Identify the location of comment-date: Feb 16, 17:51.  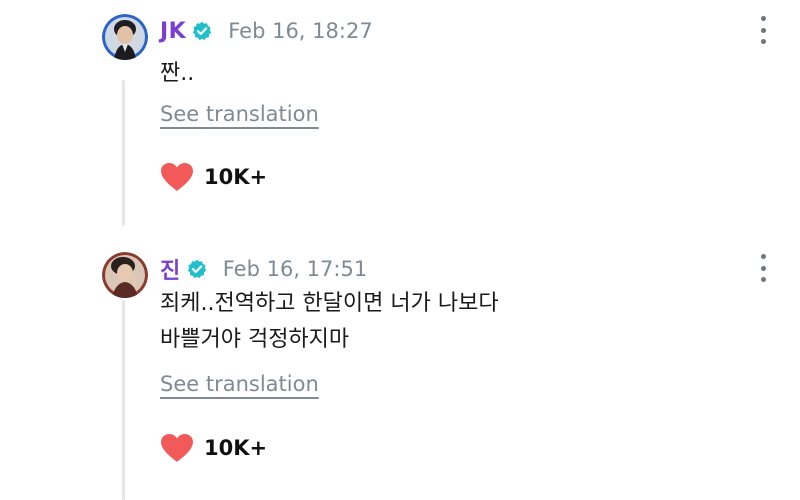
(295, 269).